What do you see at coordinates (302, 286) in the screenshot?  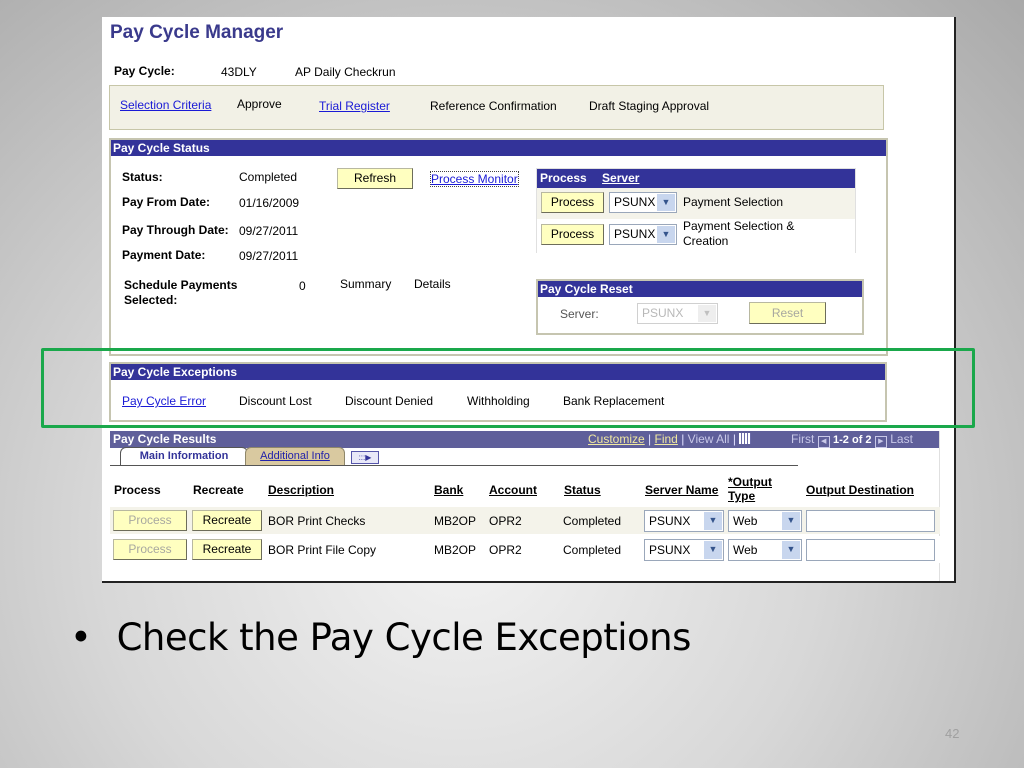 I see `schedule-payments-value: 0` at bounding box center [302, 286].